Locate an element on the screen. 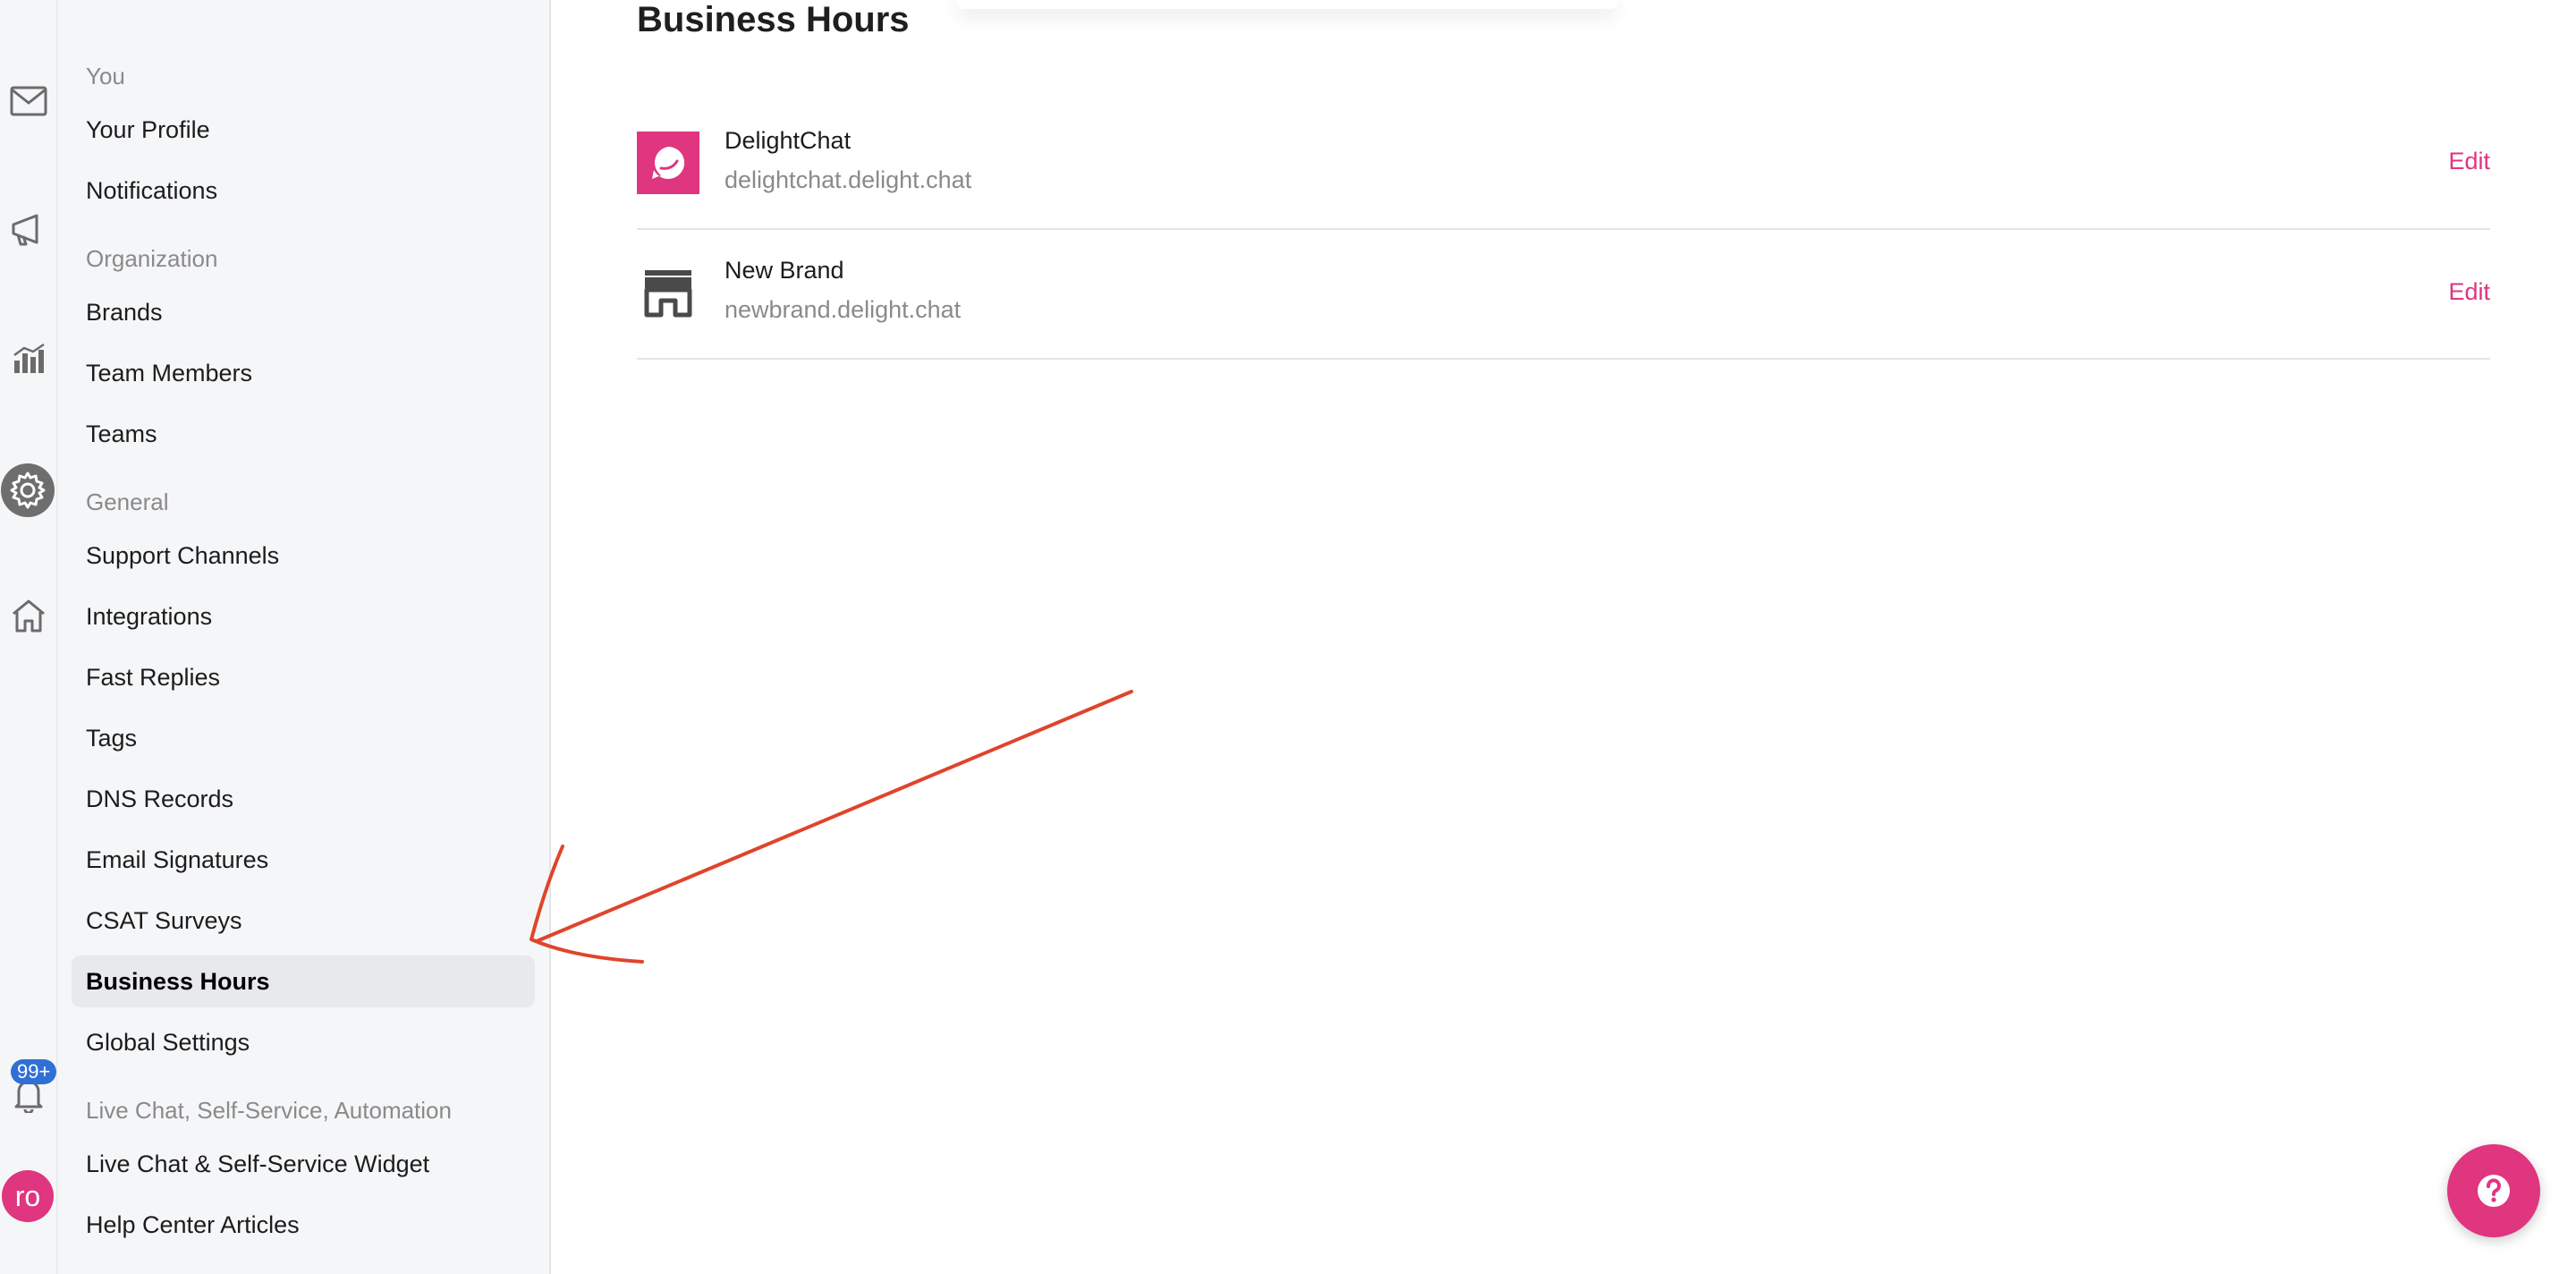 Image resolution: width=2576 pixels, height=1274 pixels. nav-item-business-hours: Business Hours is located at coordinates (303, 981).